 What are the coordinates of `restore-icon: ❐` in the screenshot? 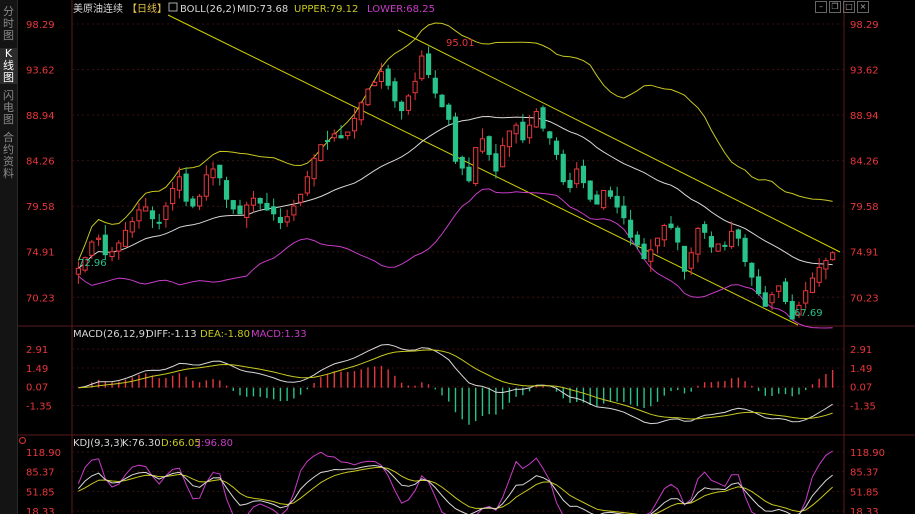 It's located at (835, 7).